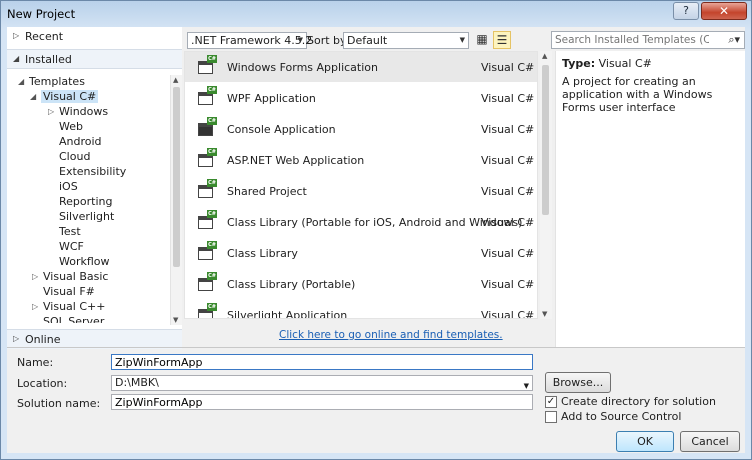  Describe the element at coordinates (68, 307) in the screenshot. I see `tree-item-visual-cpp: ▷ Visual C++` at that location.